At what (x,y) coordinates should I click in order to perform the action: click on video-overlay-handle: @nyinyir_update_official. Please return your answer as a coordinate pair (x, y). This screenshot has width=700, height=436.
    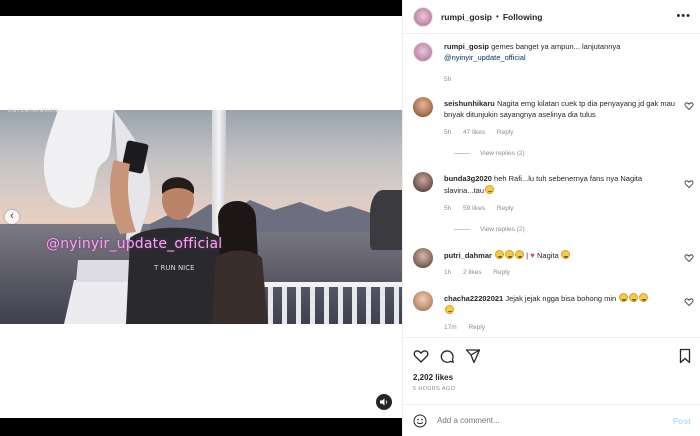
    Looking at the image, I should click on (134, 244).